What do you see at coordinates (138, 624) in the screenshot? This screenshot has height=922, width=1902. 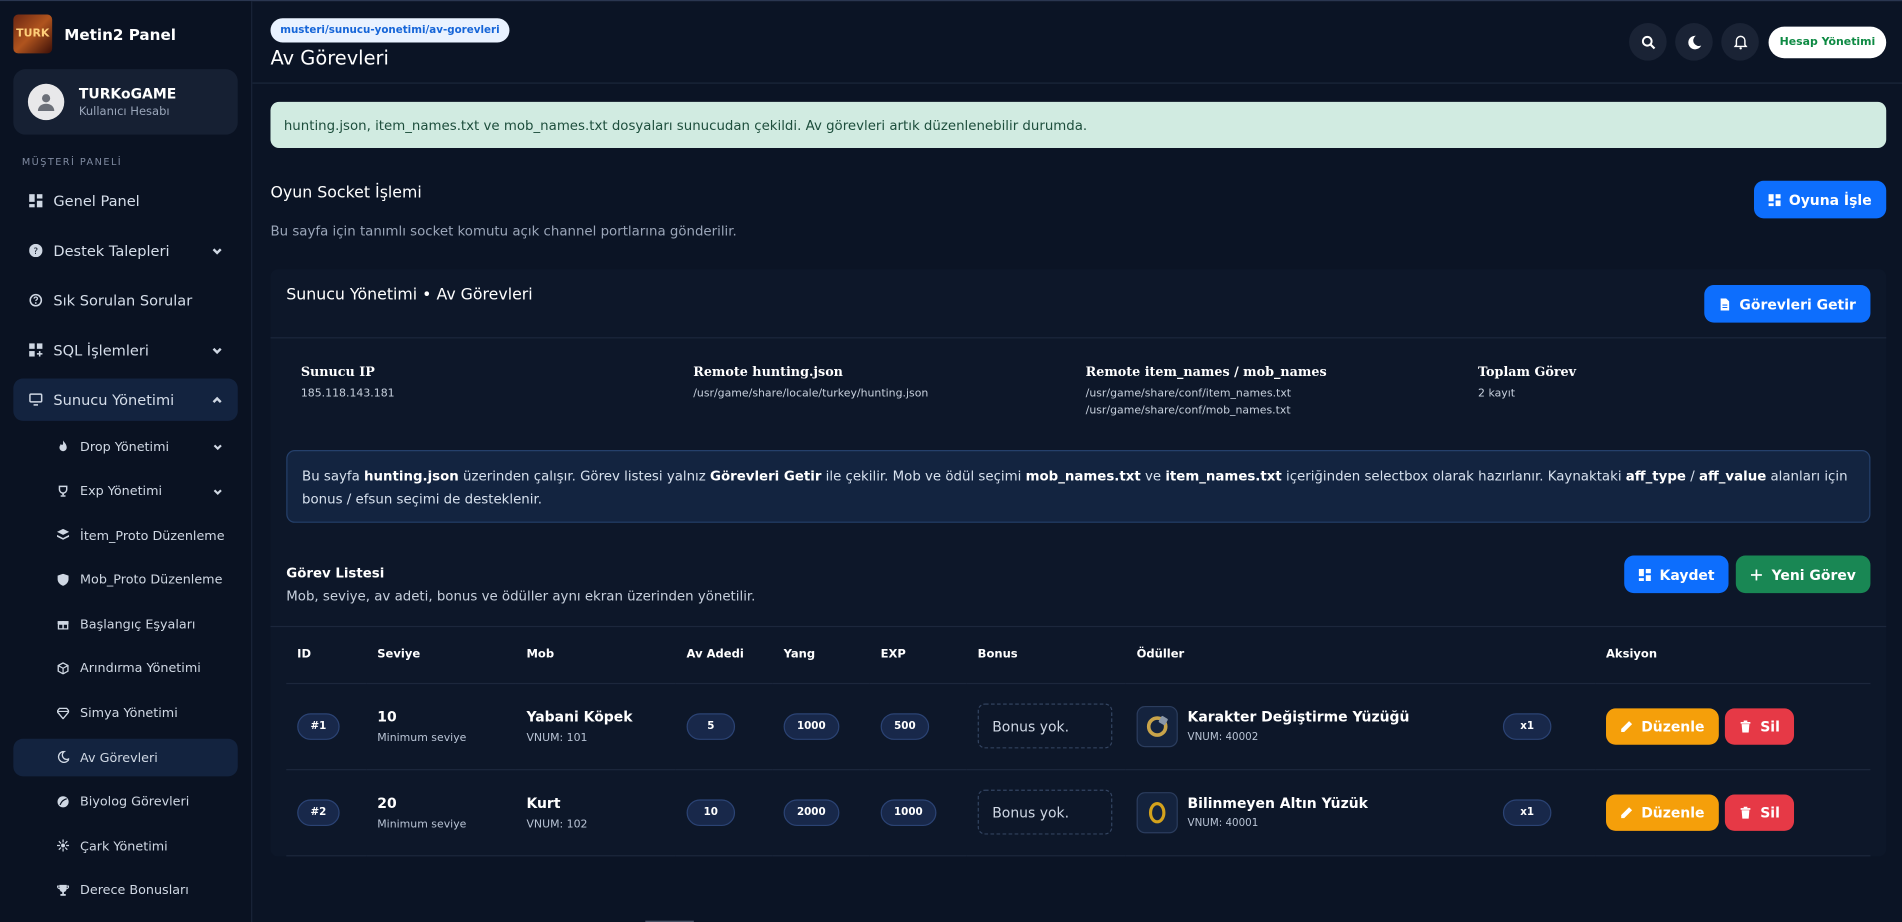 I see `sidebar-subitem-label: Başlangıç Eşyaları` at bounding box center [138, 624].